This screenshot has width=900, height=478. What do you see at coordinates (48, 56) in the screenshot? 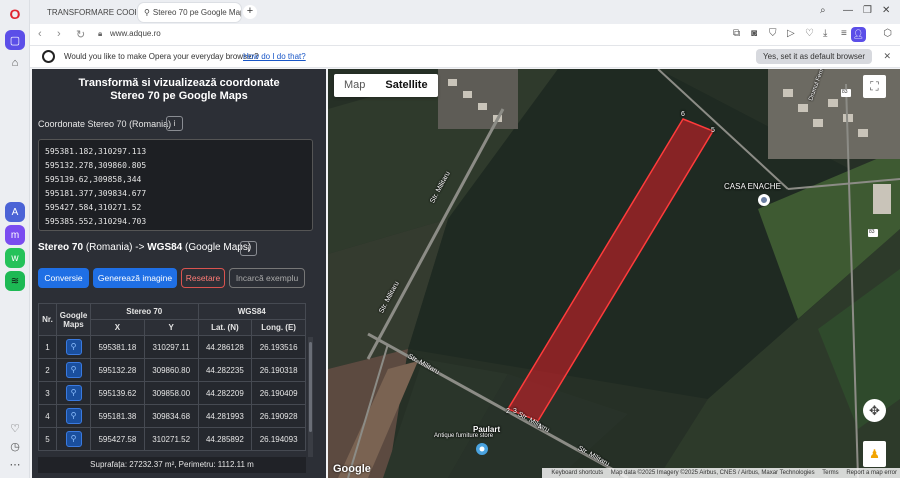
I see `opera-logo-icon` at bounding box center [48, 56].